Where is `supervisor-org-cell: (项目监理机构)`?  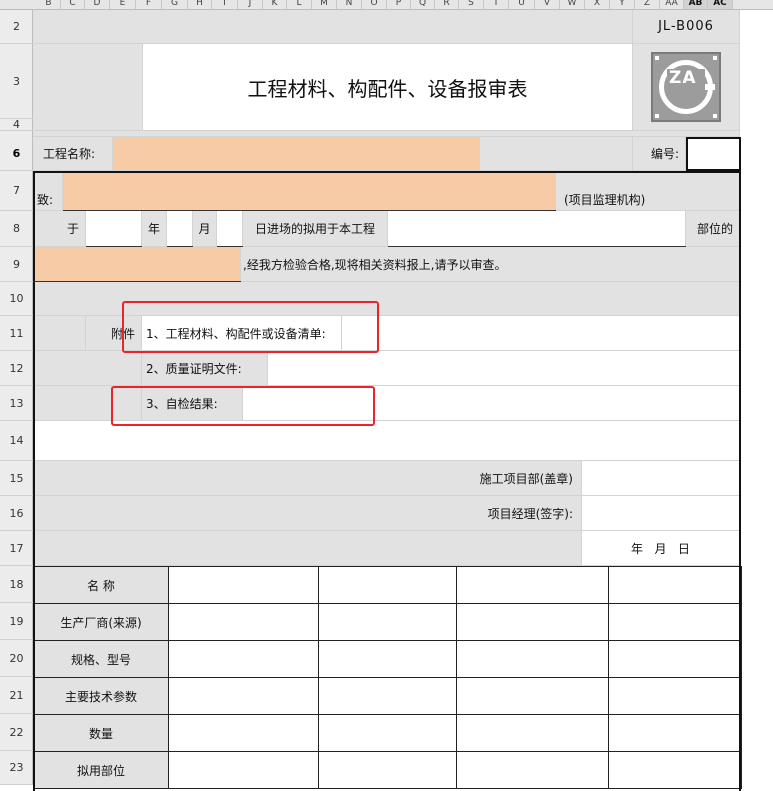 supervisor-org-cell: (项目监理机构) is located at coordinates (648, 191).